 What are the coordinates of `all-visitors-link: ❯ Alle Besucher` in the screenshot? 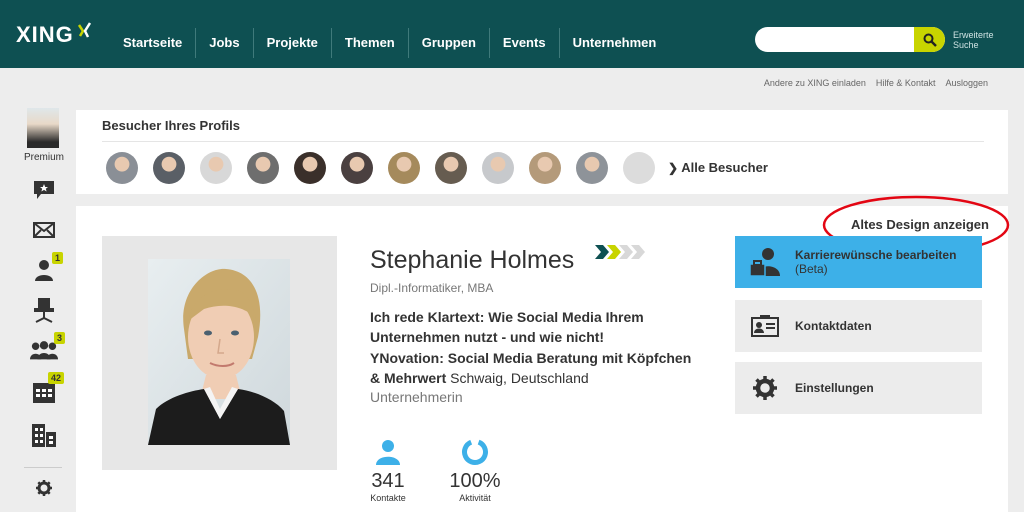 It's located at (718, 167).